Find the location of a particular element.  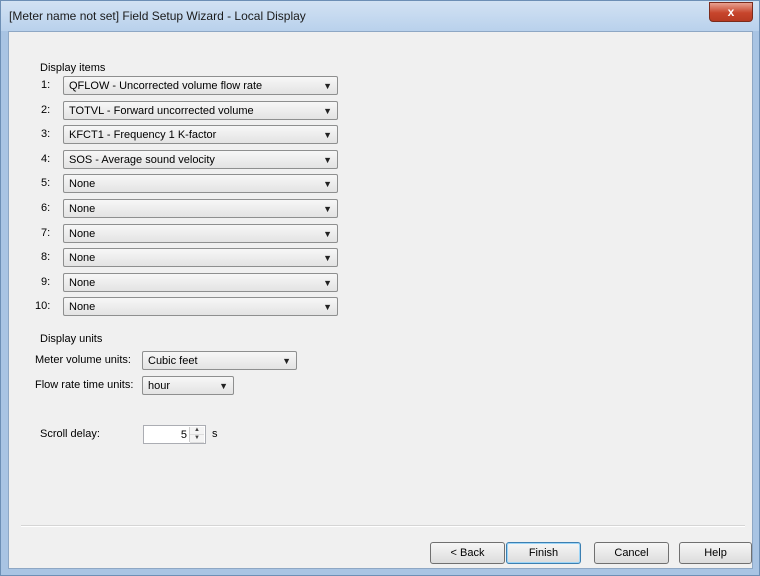

display-item-number: 7: is located at coordinates (46, 233).